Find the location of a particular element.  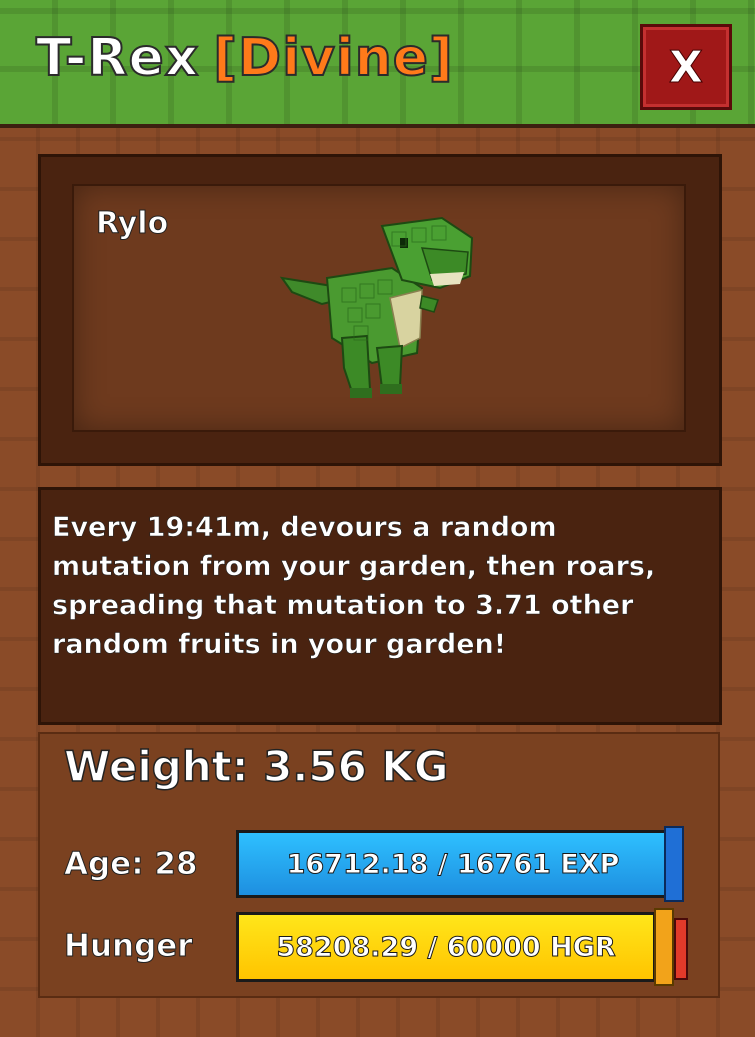

rarity-label: [Divine] is located at coordinates (333, 58).